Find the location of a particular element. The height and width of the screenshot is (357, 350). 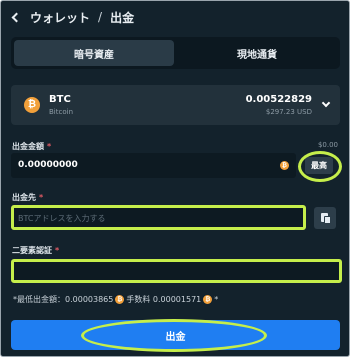

tab-fiat: 現地通貨 is located at coordinates (257, 53).